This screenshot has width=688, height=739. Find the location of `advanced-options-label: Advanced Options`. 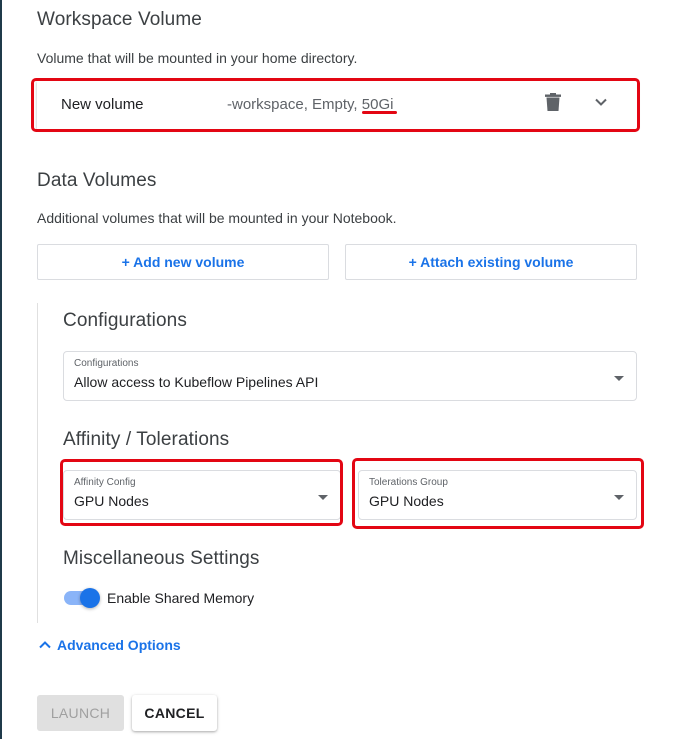

advanced-options-label: Advanced Options is located at coordinates (119, 645).